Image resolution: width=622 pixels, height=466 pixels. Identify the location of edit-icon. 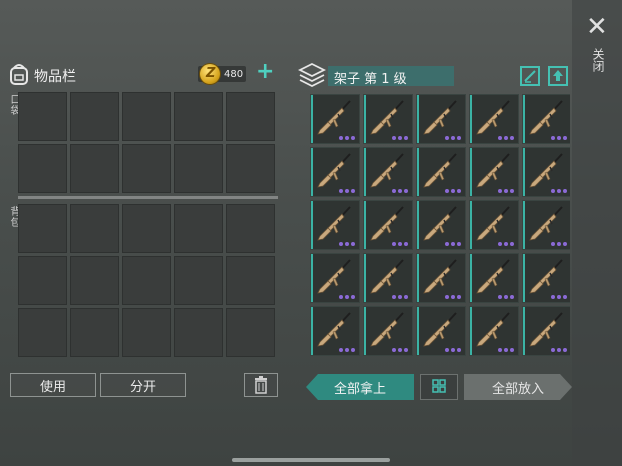
(530, 76).